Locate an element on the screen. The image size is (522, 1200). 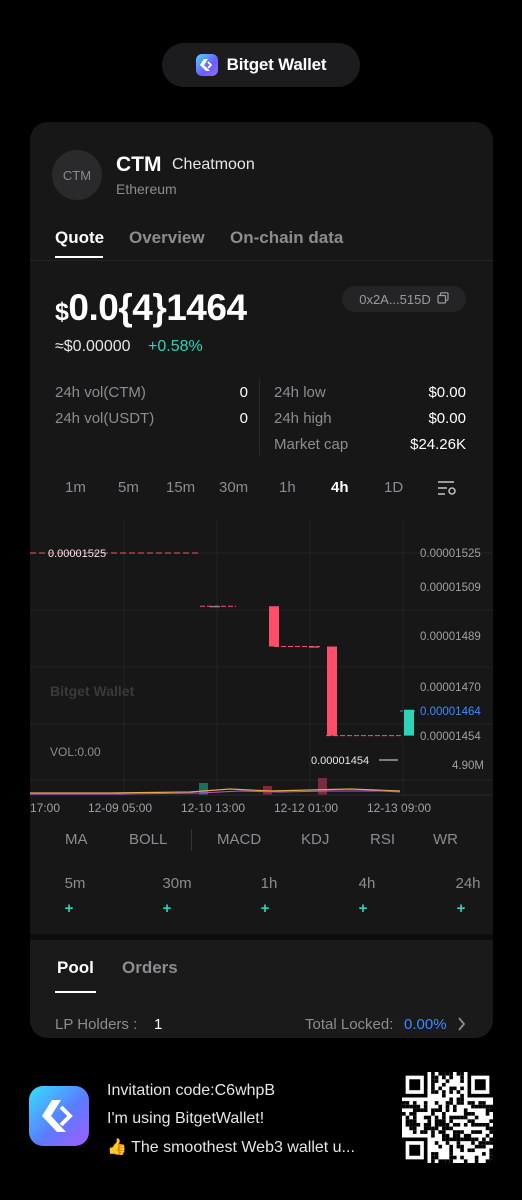
timeframe-1h: 1h is located at coordinates (287, 487).